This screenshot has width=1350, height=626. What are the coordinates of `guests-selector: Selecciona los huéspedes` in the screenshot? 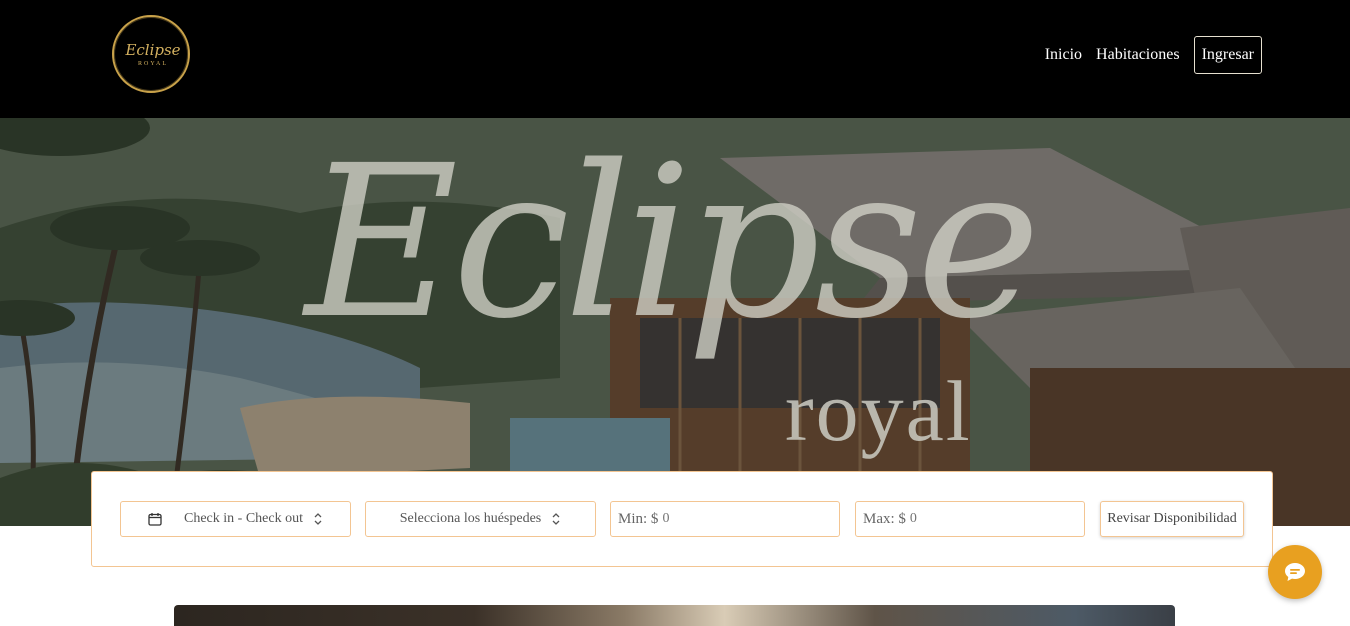 It's located at (480, 519).